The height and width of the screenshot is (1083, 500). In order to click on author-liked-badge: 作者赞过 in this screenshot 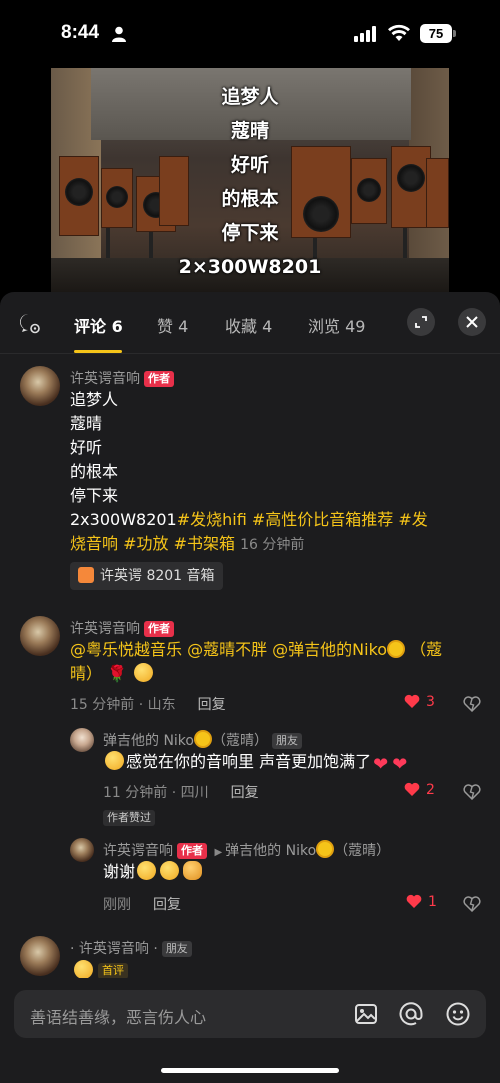, I will do `click(129, 818)`.